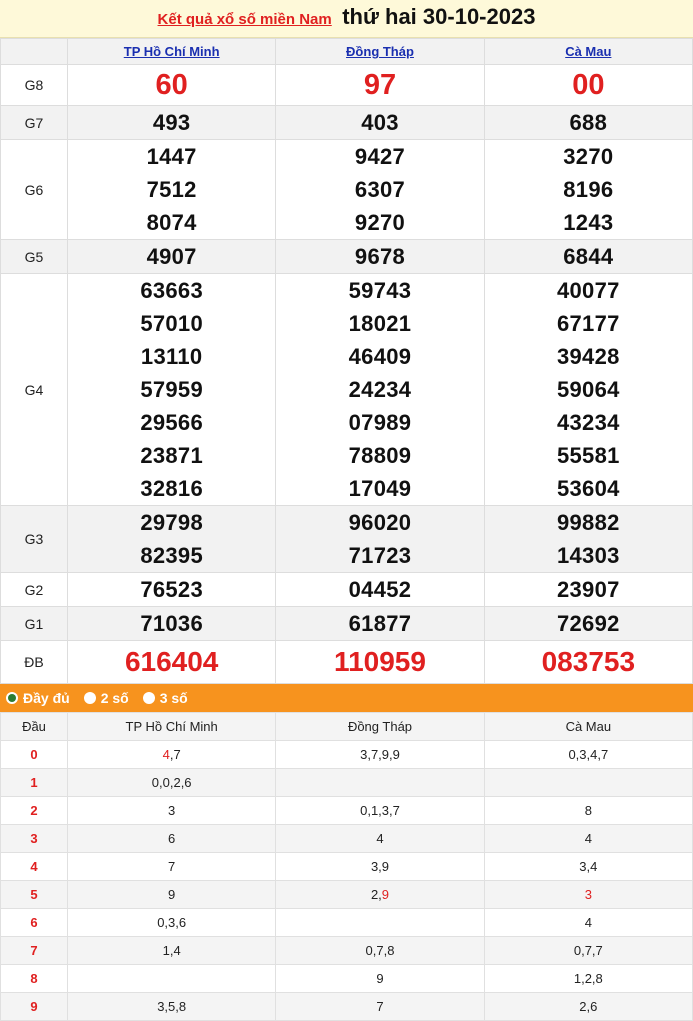 The height and width of the screenshot is (1021, 693). What do you see at coordinates (588, 555) in the screenshot?
I see `prize-number: 14303` at bounding box center [588, 555].